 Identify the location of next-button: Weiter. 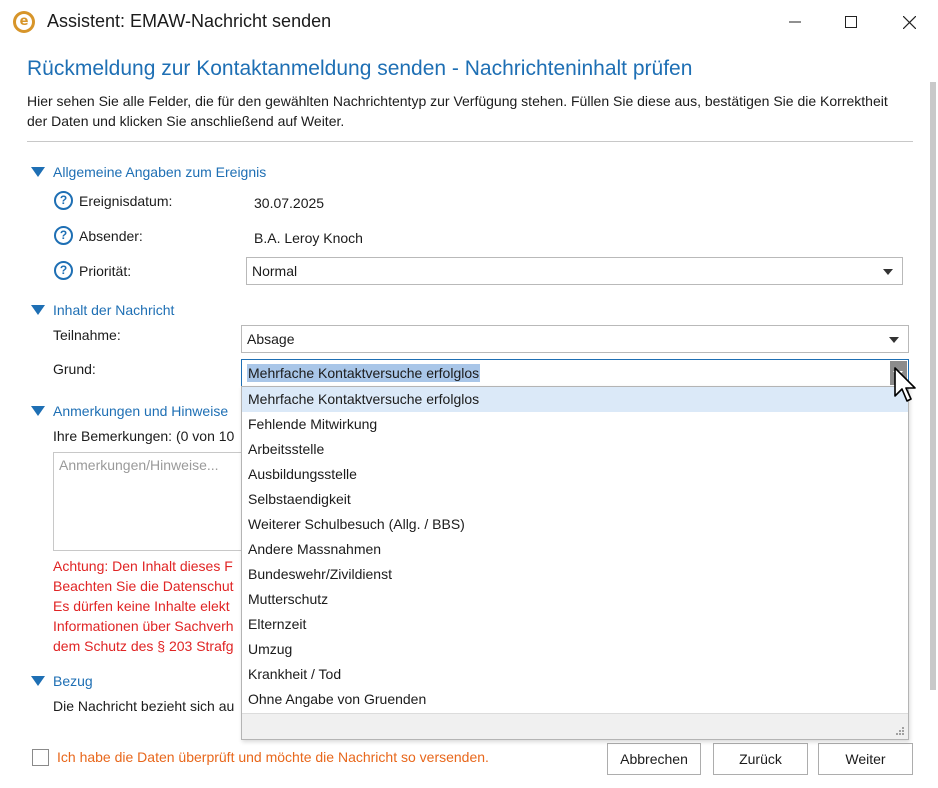
(865, 759).